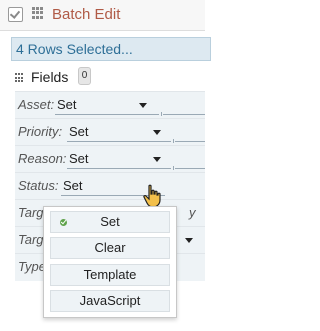 Image resolution: width=320 pixels, height=331 pixels. I want to click on dropdown-option-javascript: JavaScript, so click(110, 301).